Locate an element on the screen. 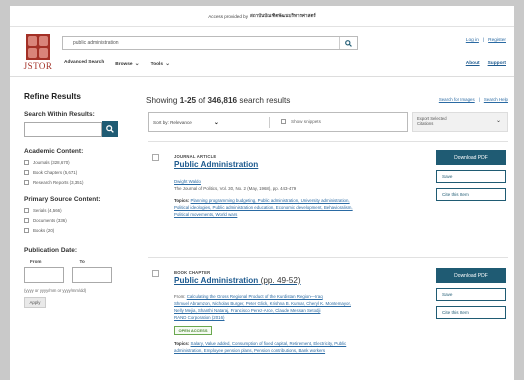 The height and width of the screenshot is (380, 524). filter-serials: Serials (4,566) is located at coordinates (83, 210).